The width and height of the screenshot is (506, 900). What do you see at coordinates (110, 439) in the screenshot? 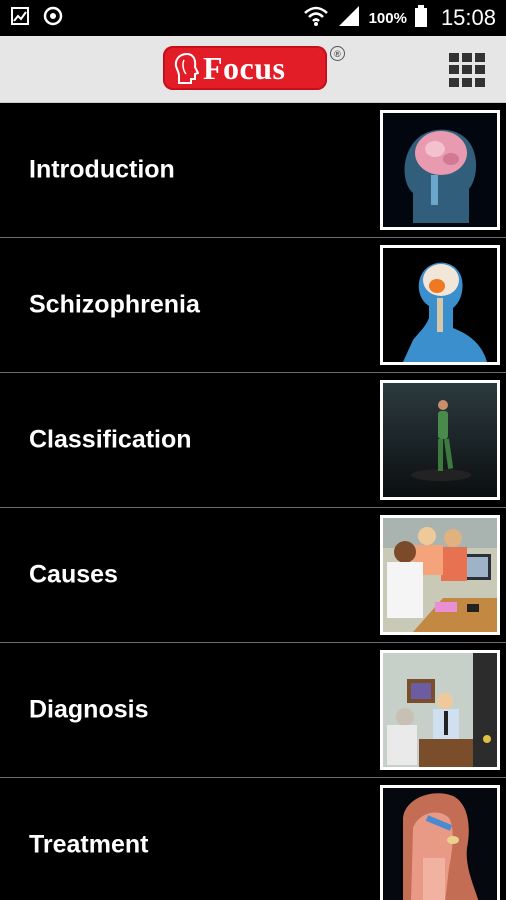
I see `list-item-label: Classification` at bounding box center [110, 439].